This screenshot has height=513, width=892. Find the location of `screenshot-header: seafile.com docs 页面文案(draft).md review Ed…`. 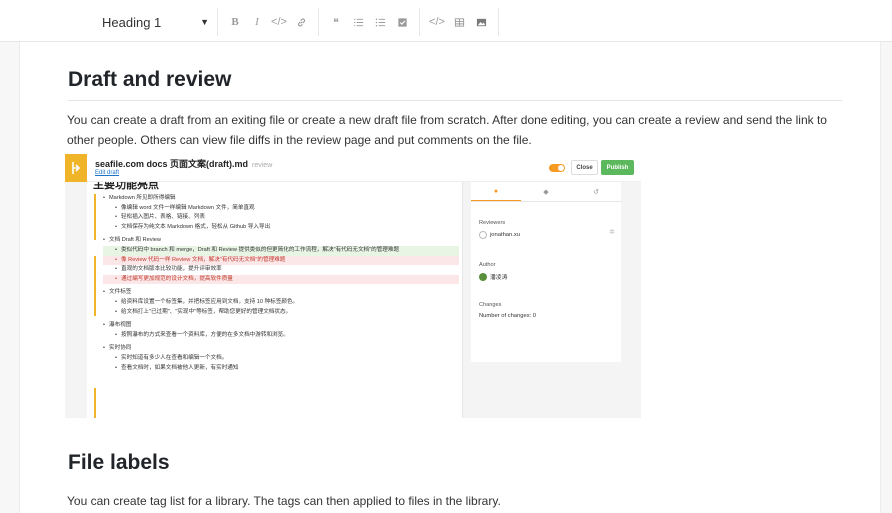

screenshot-header: seafile.com docs 页面文案(draft).md review Ed… is located at coordinates (353, 168).